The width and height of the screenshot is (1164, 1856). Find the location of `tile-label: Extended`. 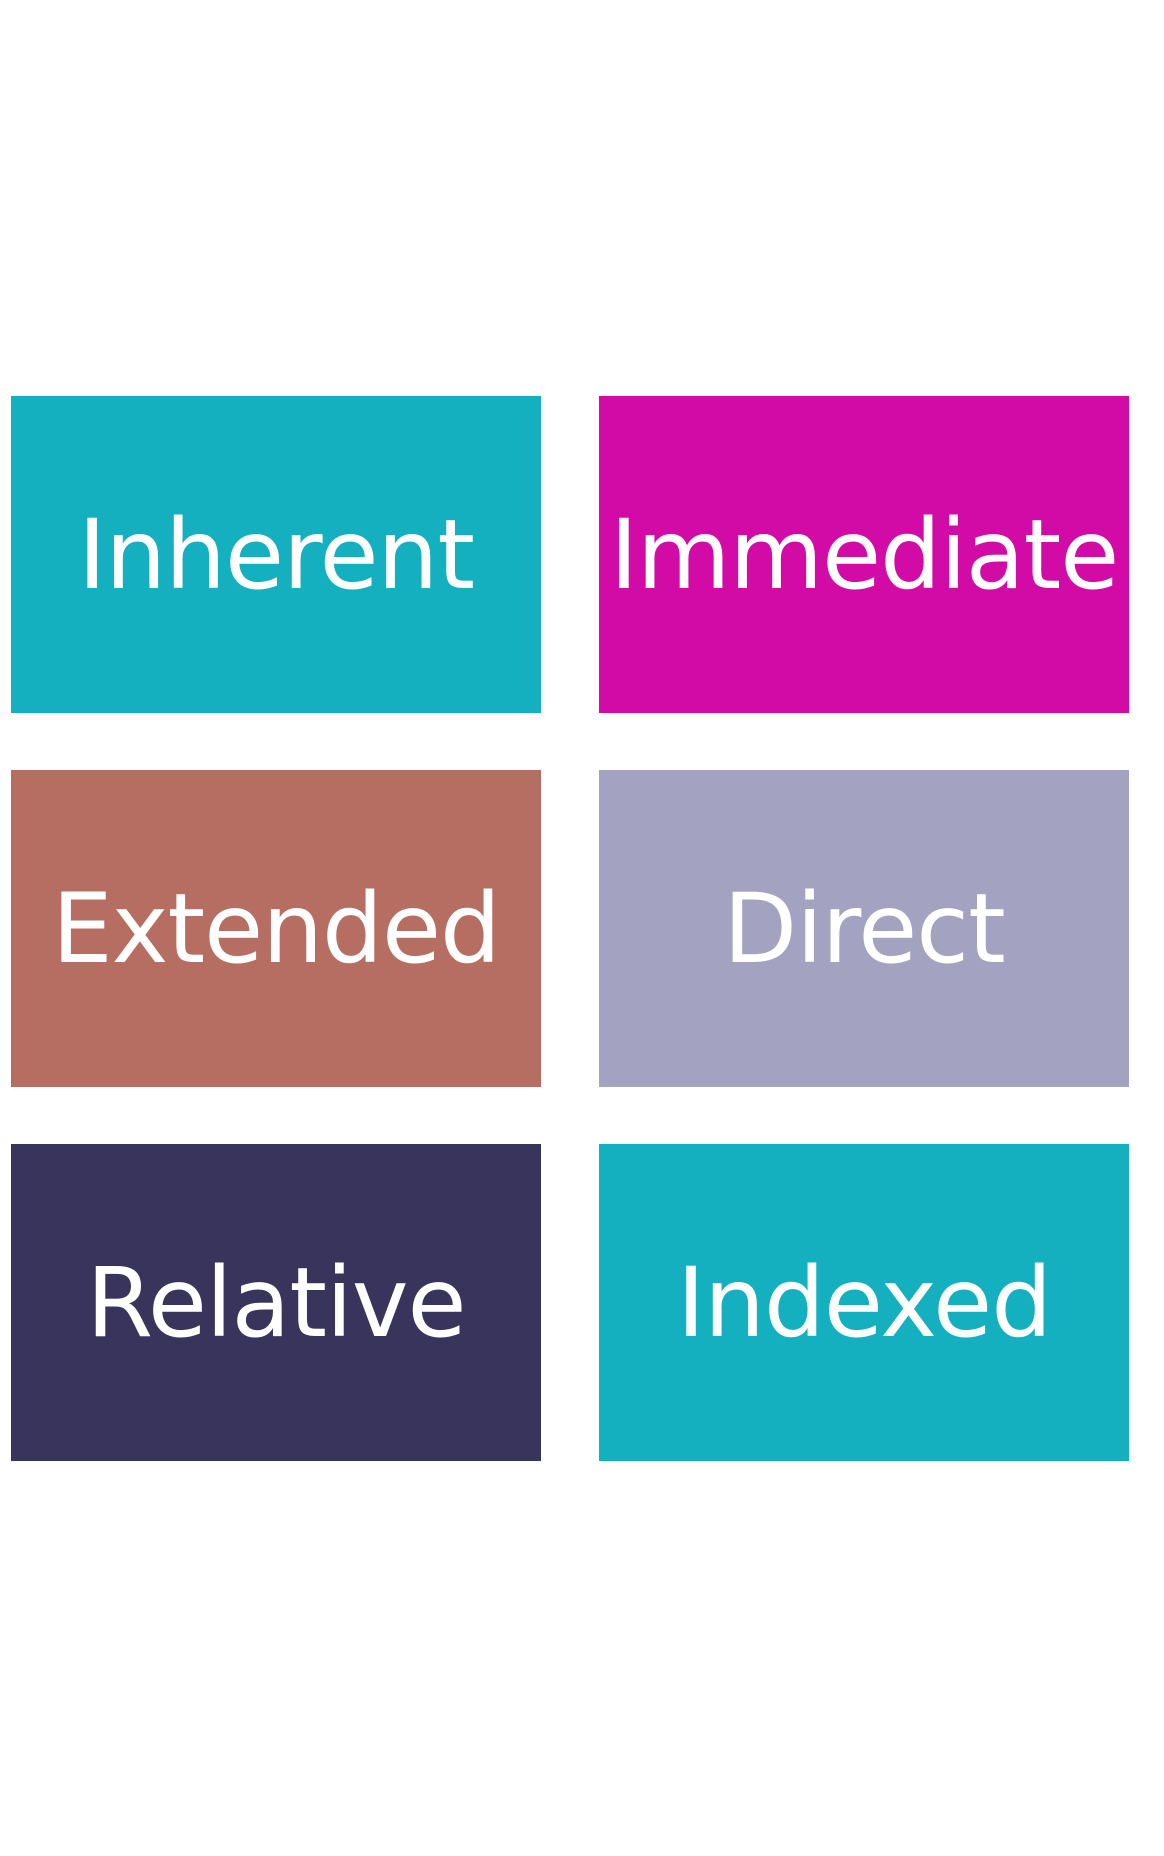

tile-label: Extended is located at coordinates (276, 928).